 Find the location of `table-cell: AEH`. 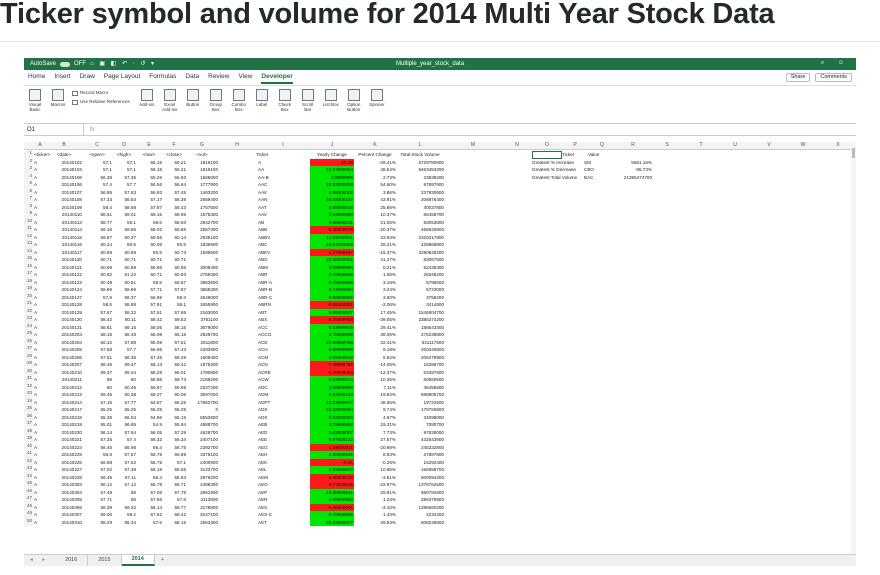

table-cell: AEH is located at coordinates (283, 455).